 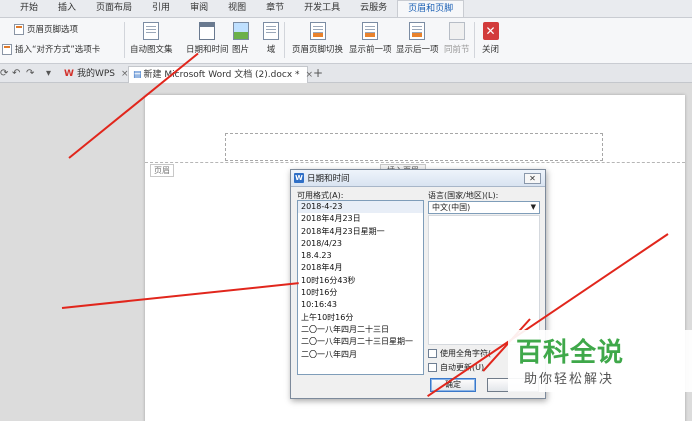 What do you see at coordinates (7, 49) in the screenshot?
I see `insert-align-tab-icon` at bounding box center [7, 49].